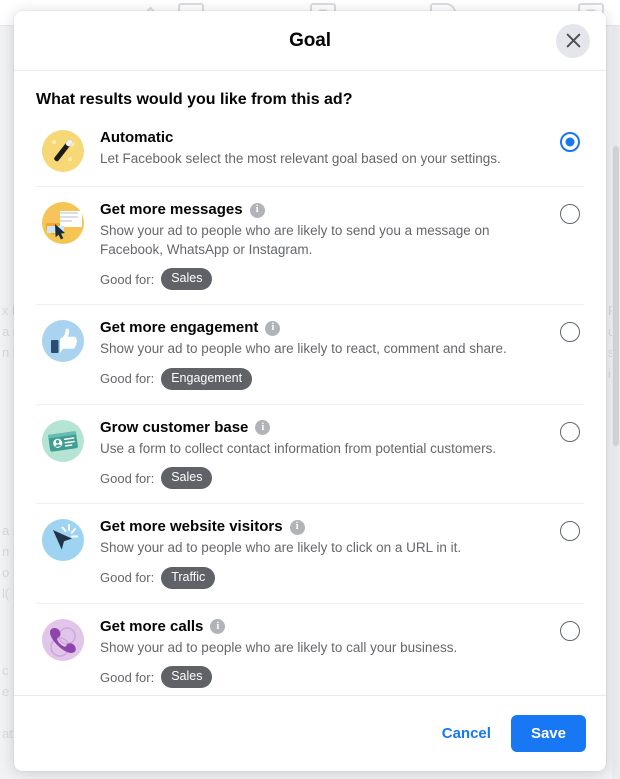  I want to click on background-text-left-c: c e at, so click(7, 702).